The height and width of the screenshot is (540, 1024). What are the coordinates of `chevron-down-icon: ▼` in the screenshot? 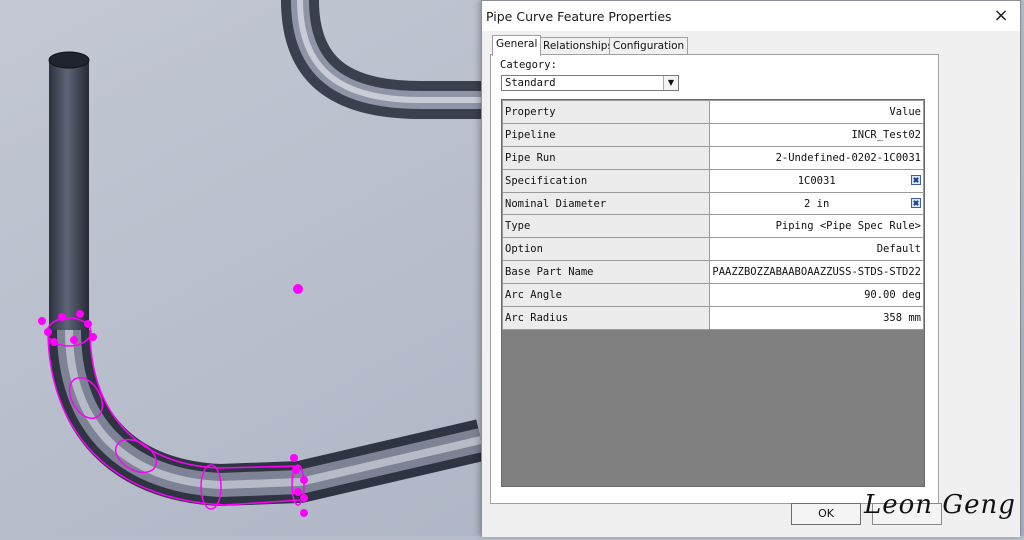 It's located at (670, 83).